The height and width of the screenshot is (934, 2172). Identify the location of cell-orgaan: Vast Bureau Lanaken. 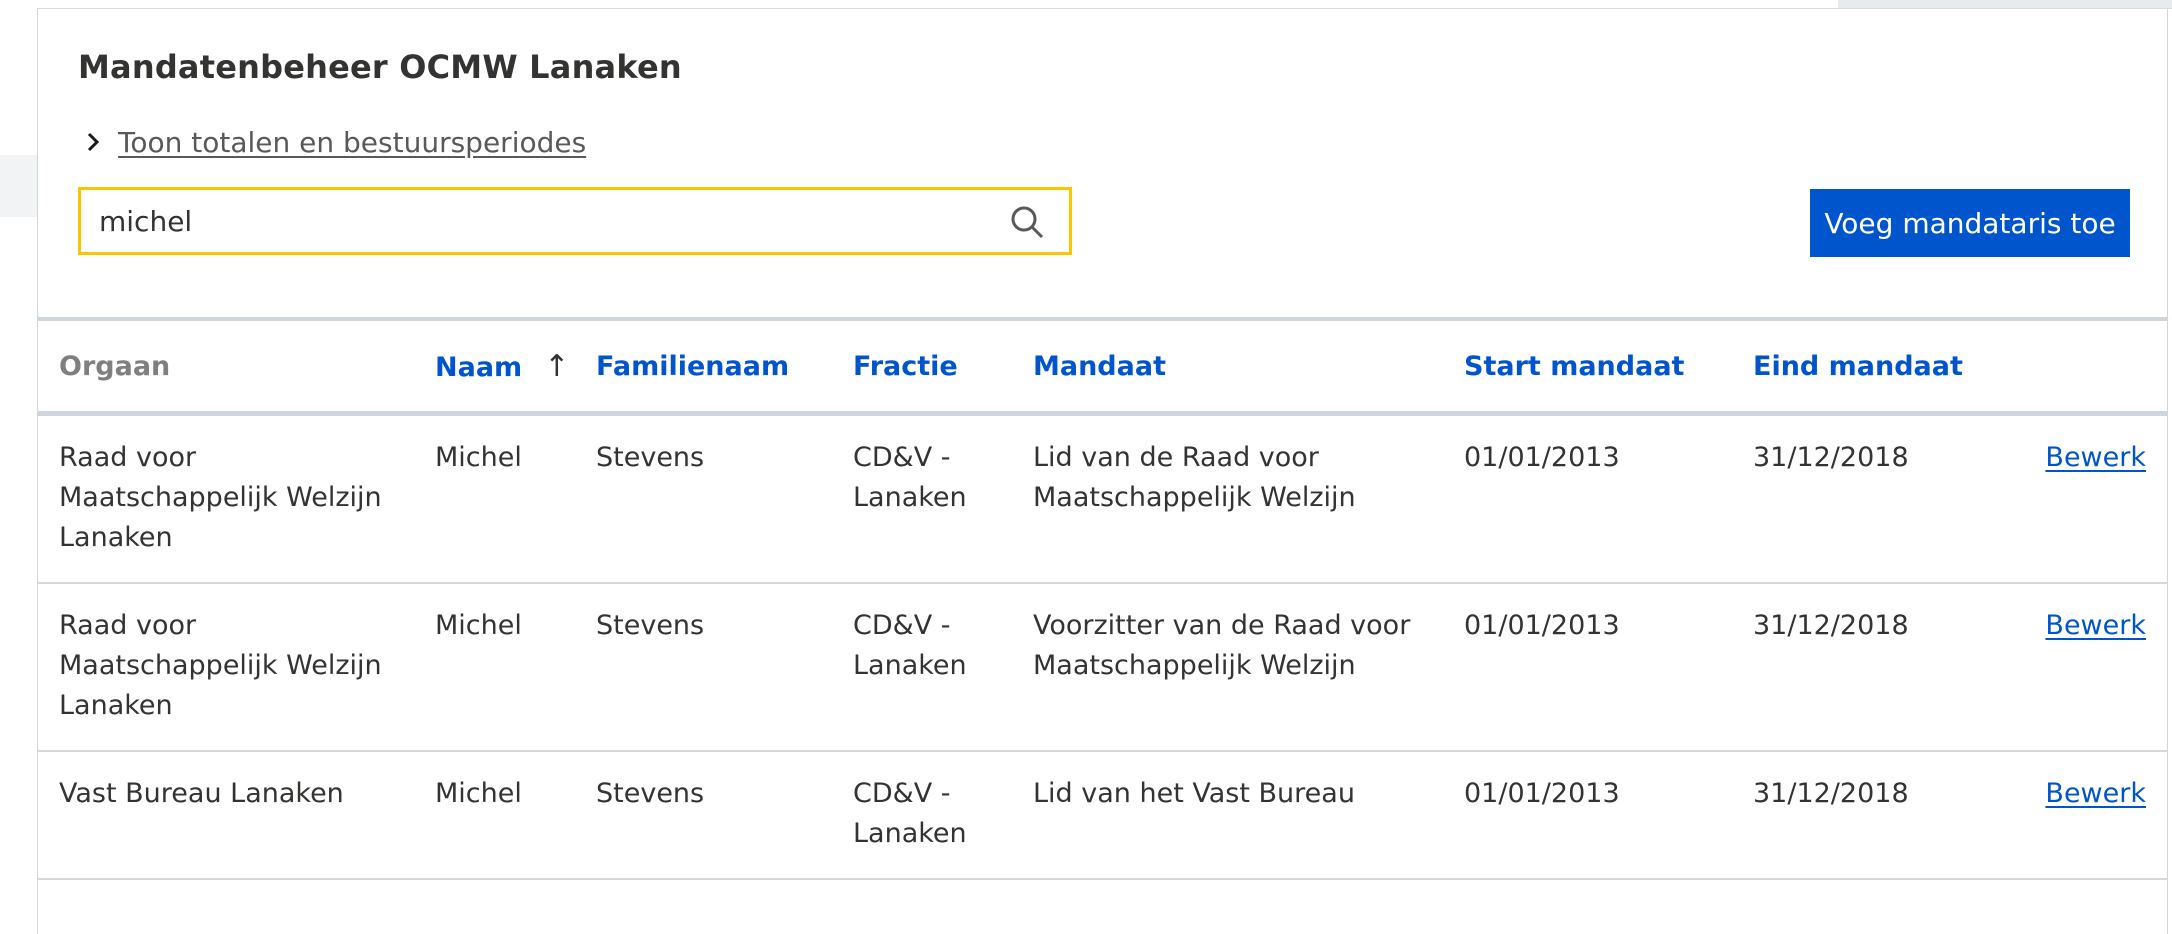
(236, 815).